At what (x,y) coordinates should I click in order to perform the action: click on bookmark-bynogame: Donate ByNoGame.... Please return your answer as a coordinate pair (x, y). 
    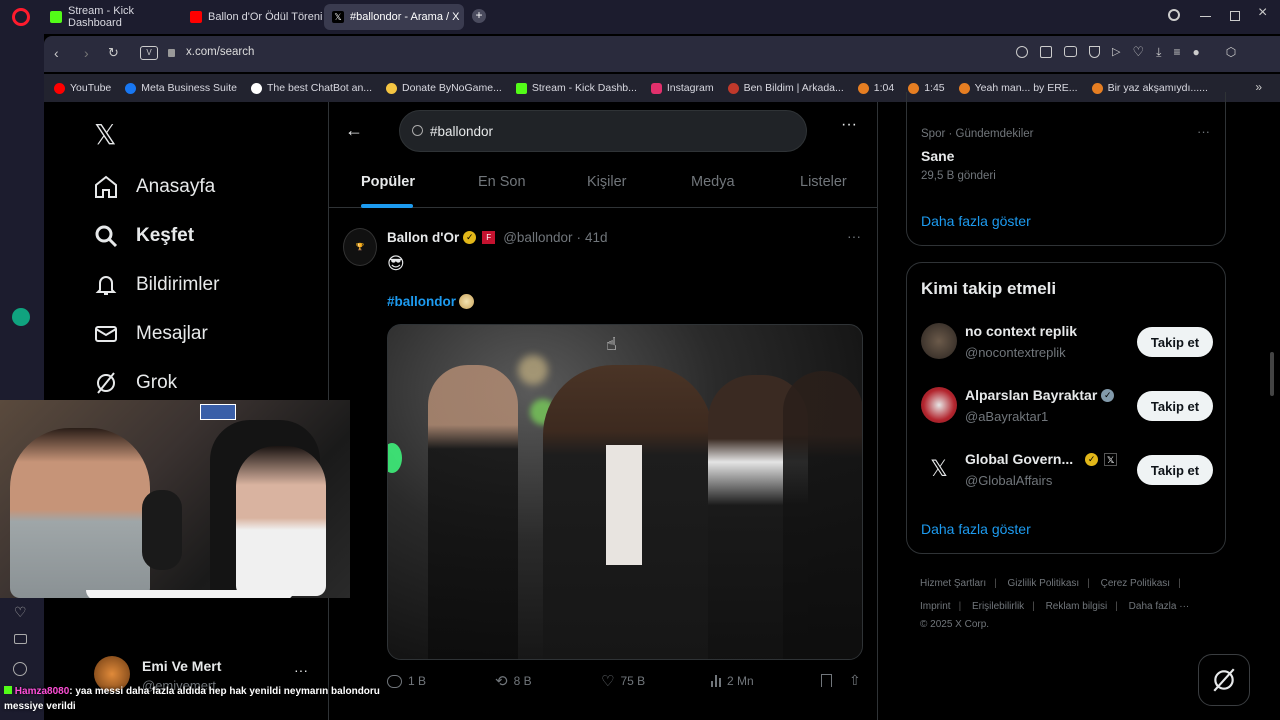
    Looking at the image, I should click on (444, 88).